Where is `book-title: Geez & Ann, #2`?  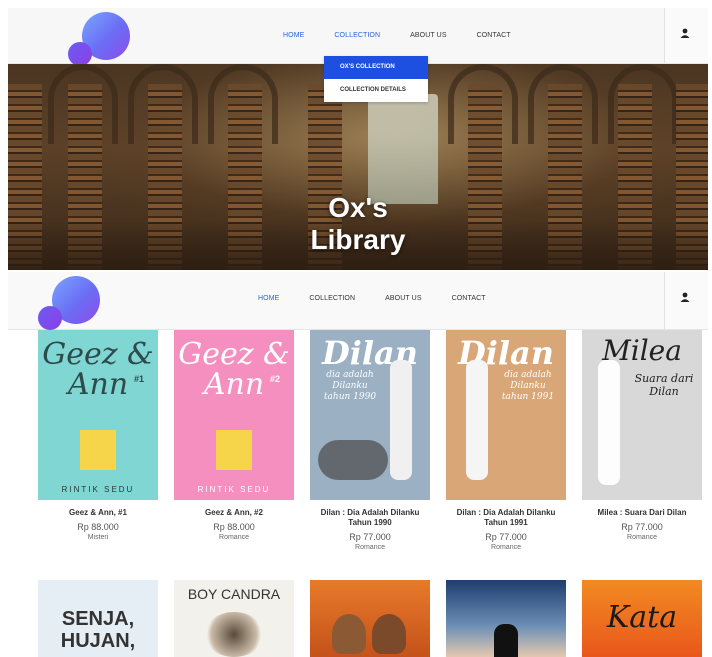 book-title: Geez & Ann, #2 is located at coordinates (234, 512).